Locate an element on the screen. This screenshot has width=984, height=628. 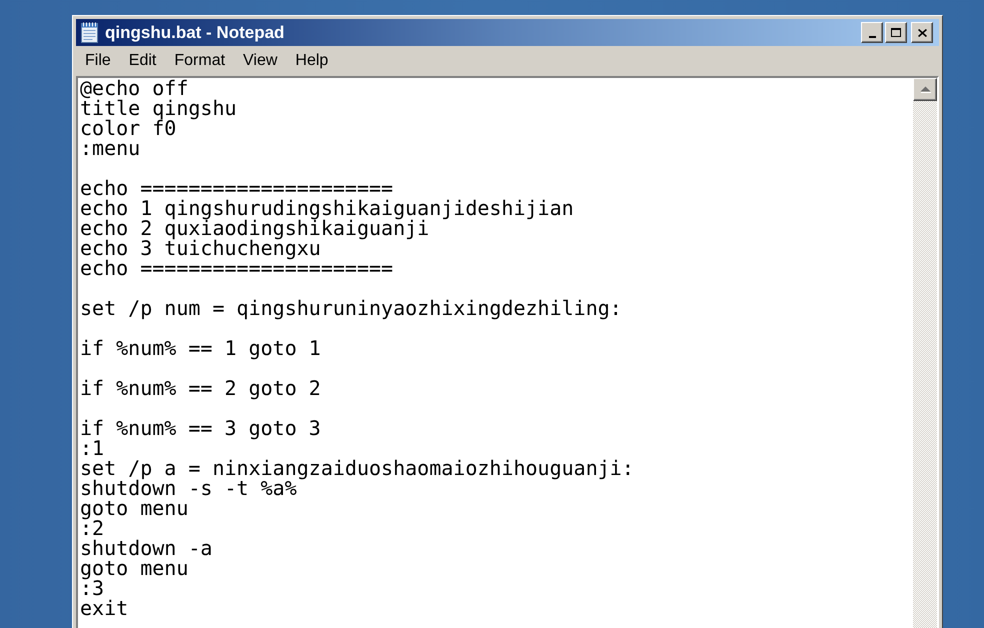
menu-item: Format is located at coordinates (199, 61).